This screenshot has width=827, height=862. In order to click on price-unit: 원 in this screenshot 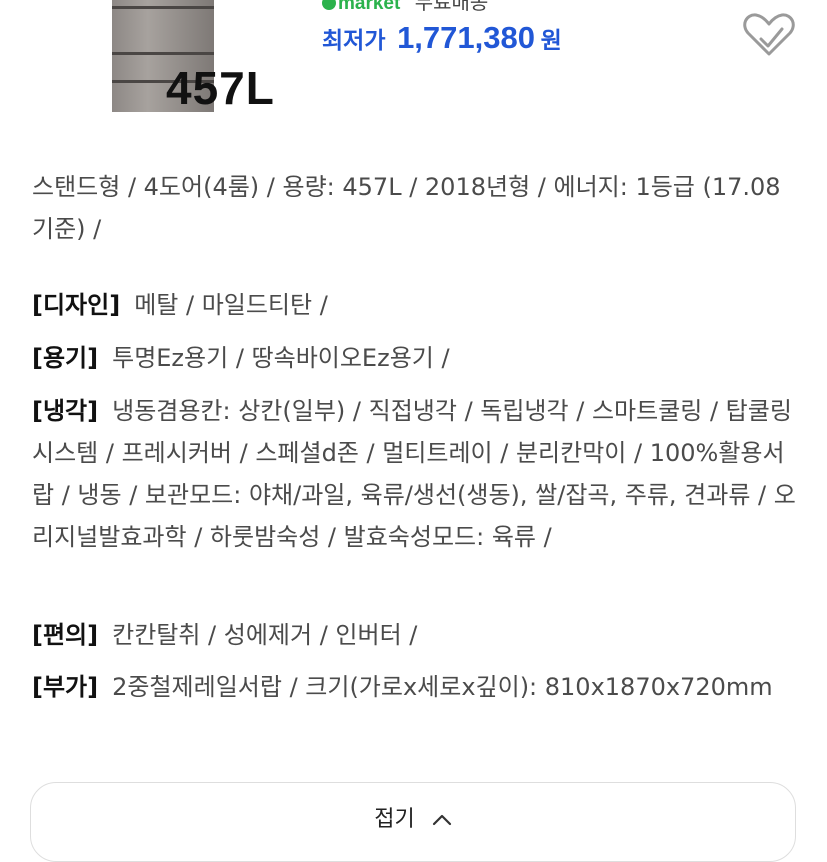, I will do `click(551, 41)`.